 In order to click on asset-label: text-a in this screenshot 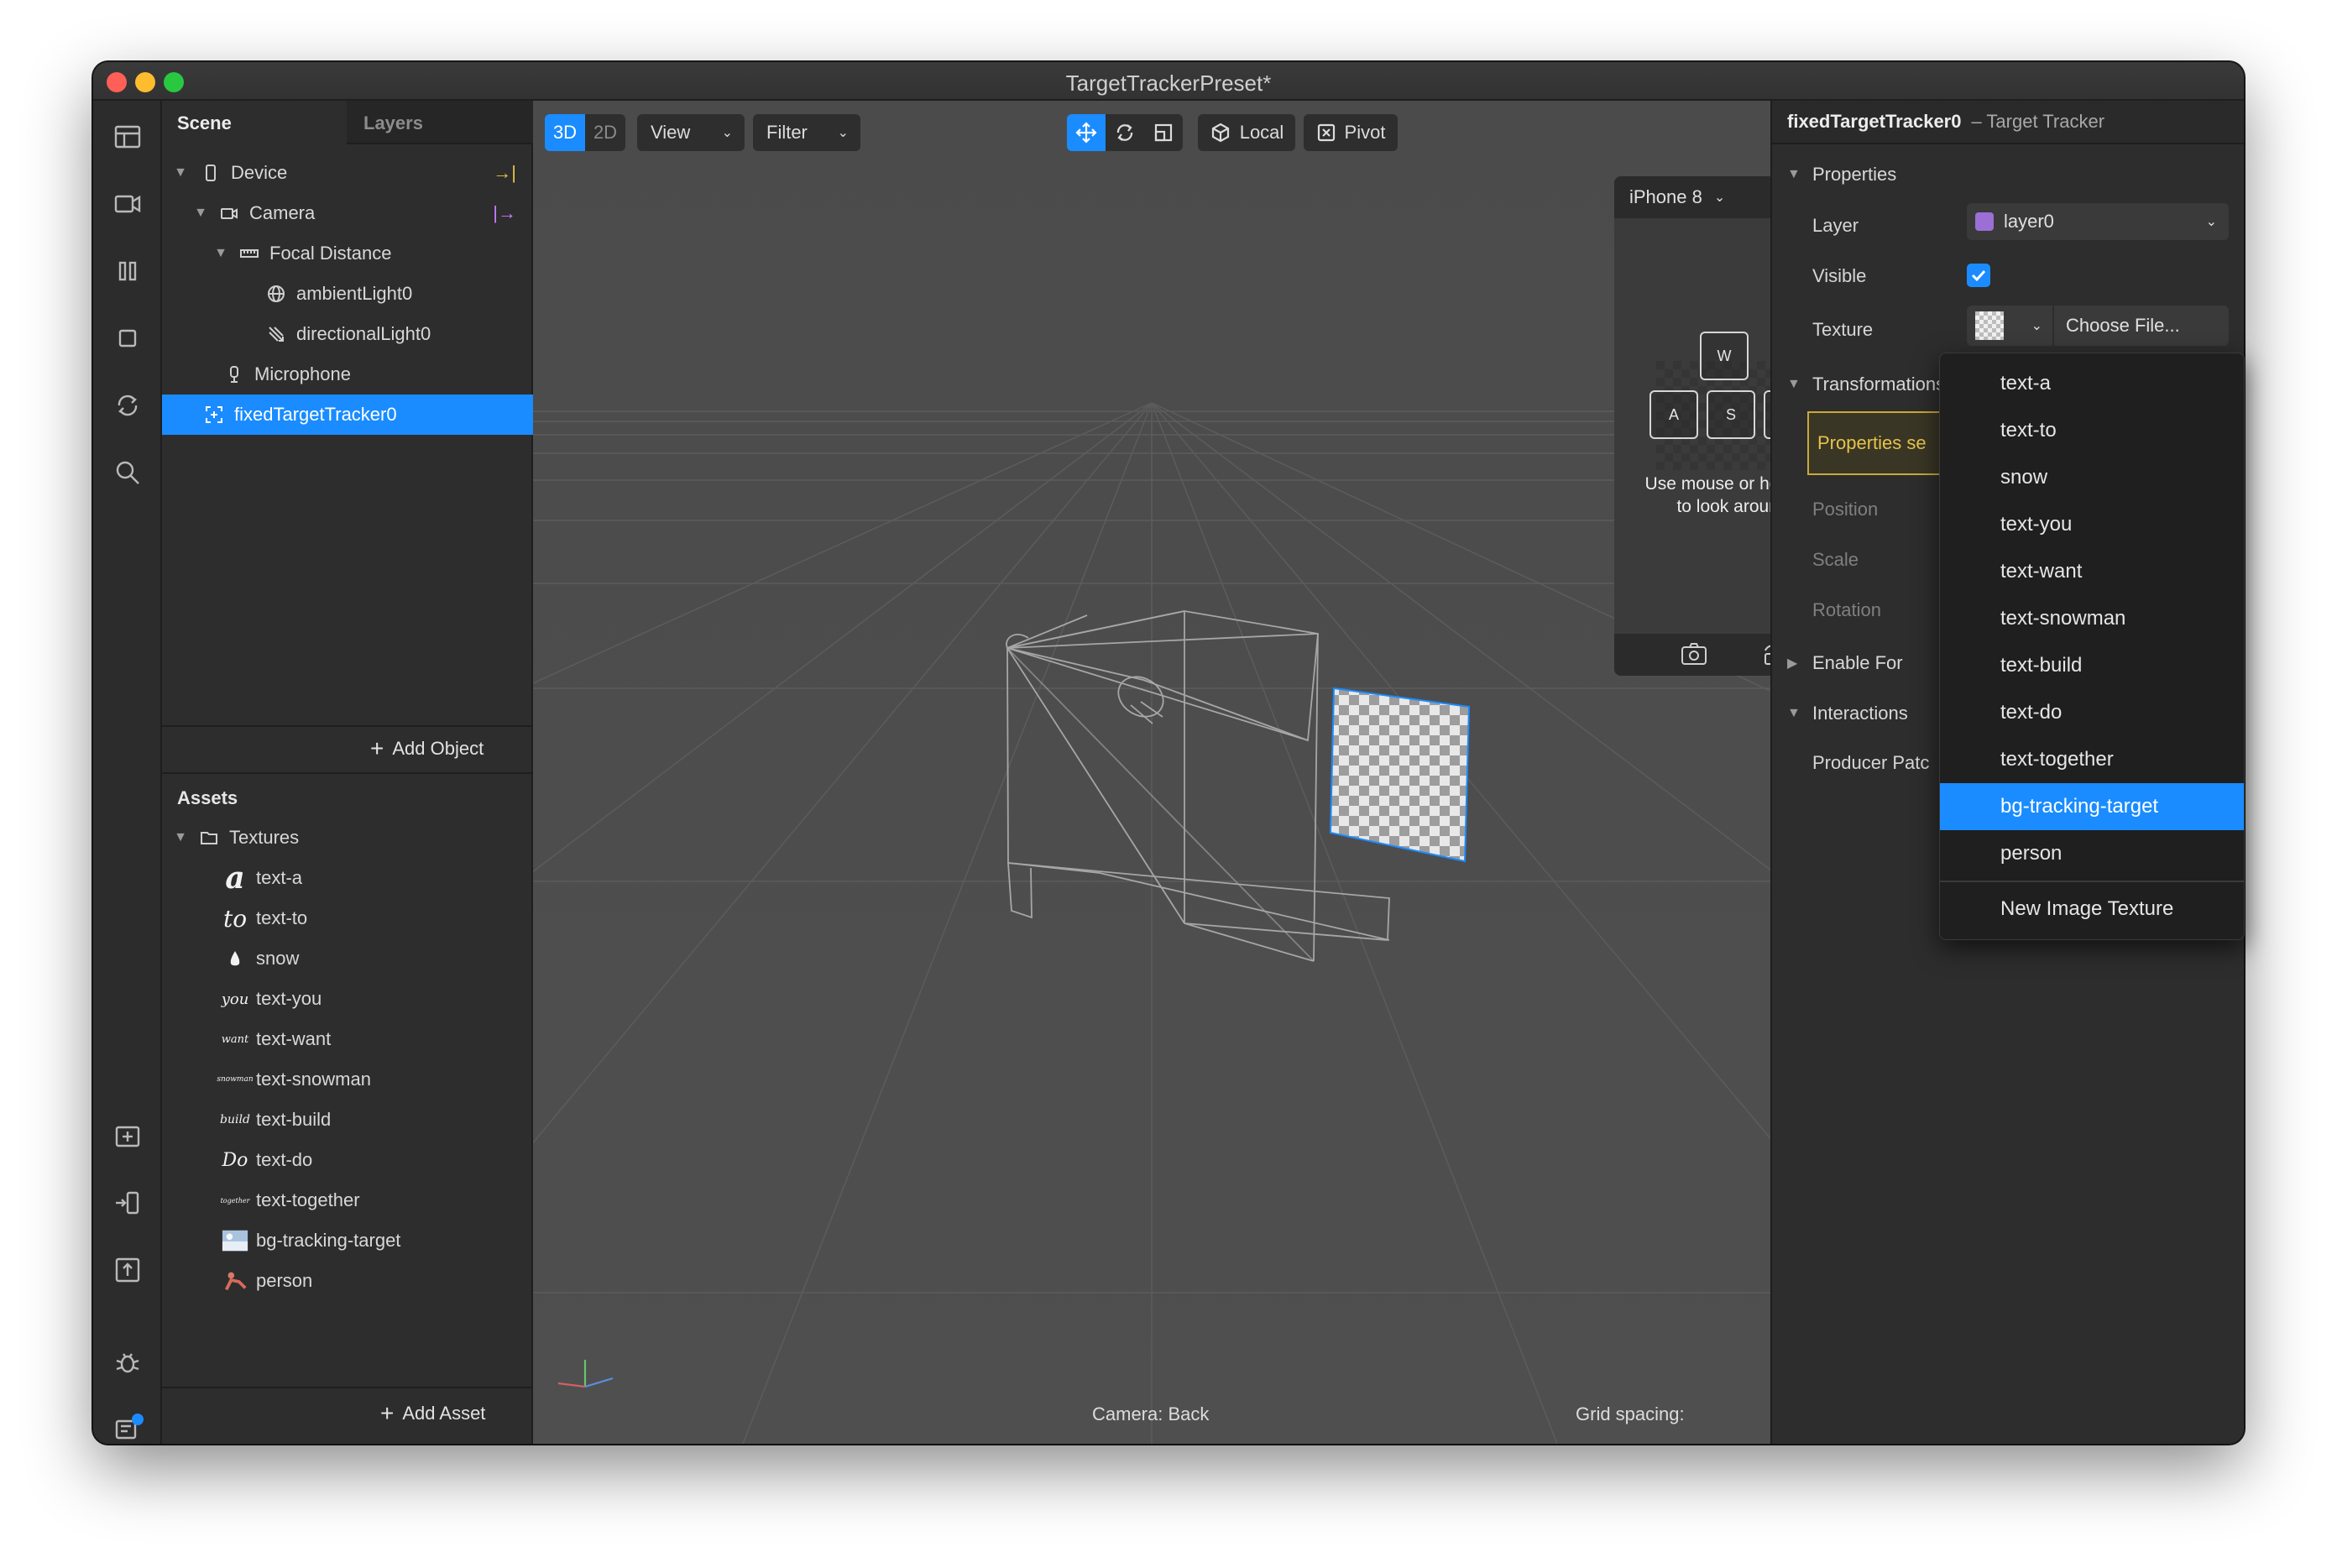, I will do `click(279, 877)`.